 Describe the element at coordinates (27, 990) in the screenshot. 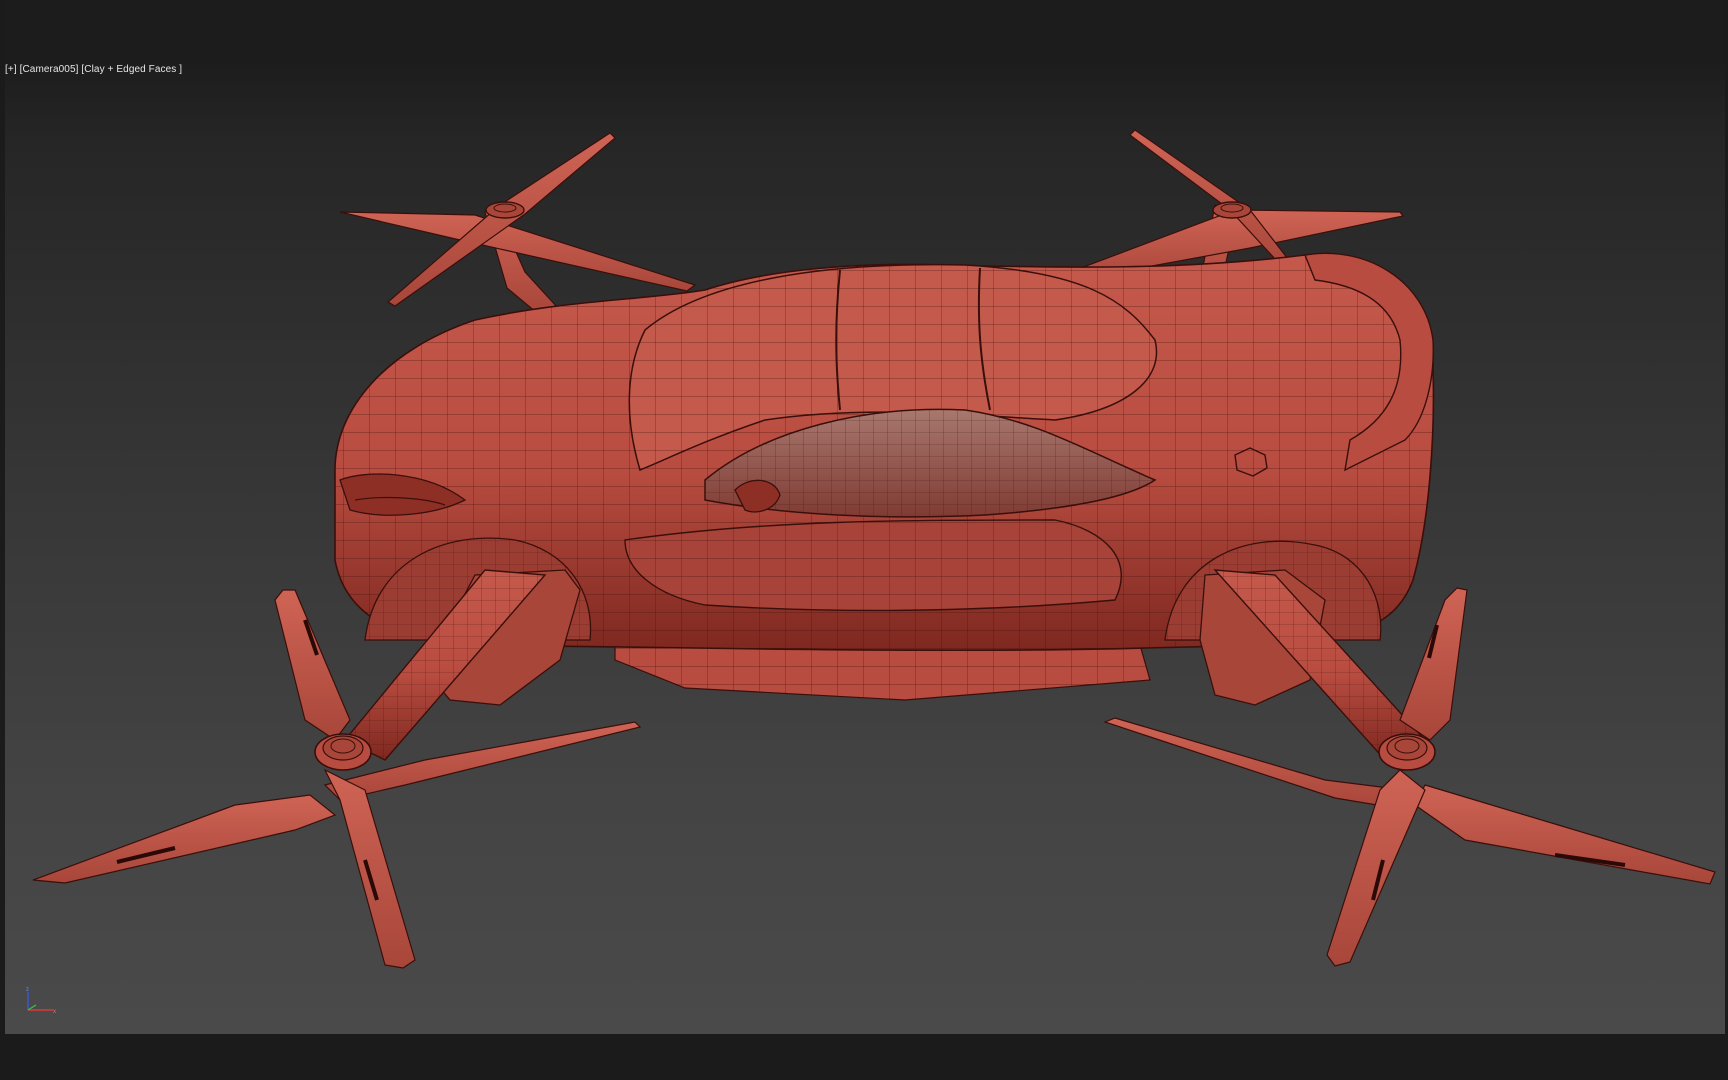

I see `z-axis-label: z` at that location.